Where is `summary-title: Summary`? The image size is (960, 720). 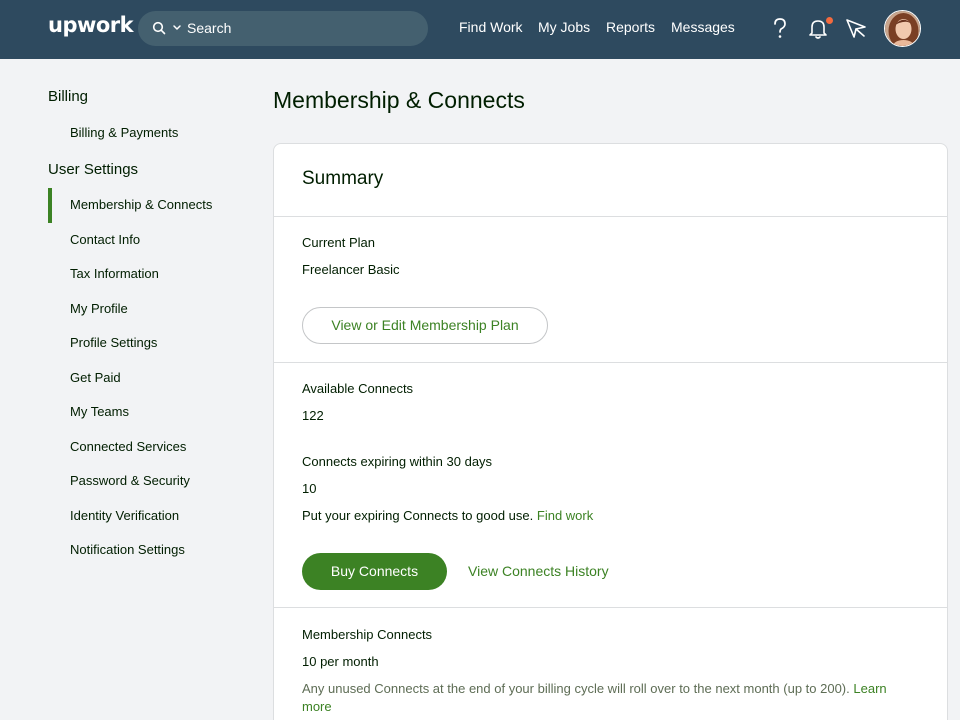 summary-title: Summary is located at coordinates (343, 178).